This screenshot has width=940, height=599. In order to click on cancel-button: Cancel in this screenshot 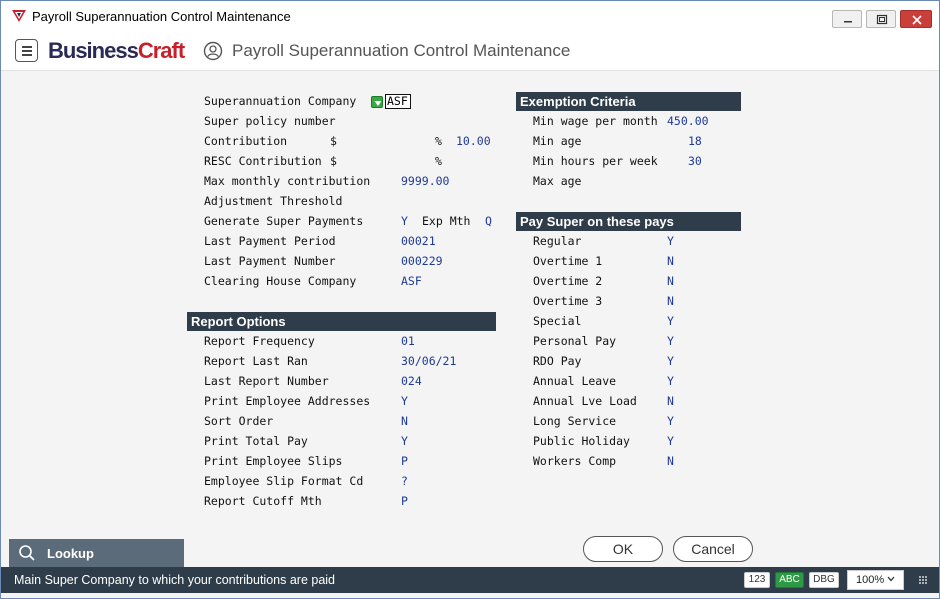, I will do `click(713, 549)`.